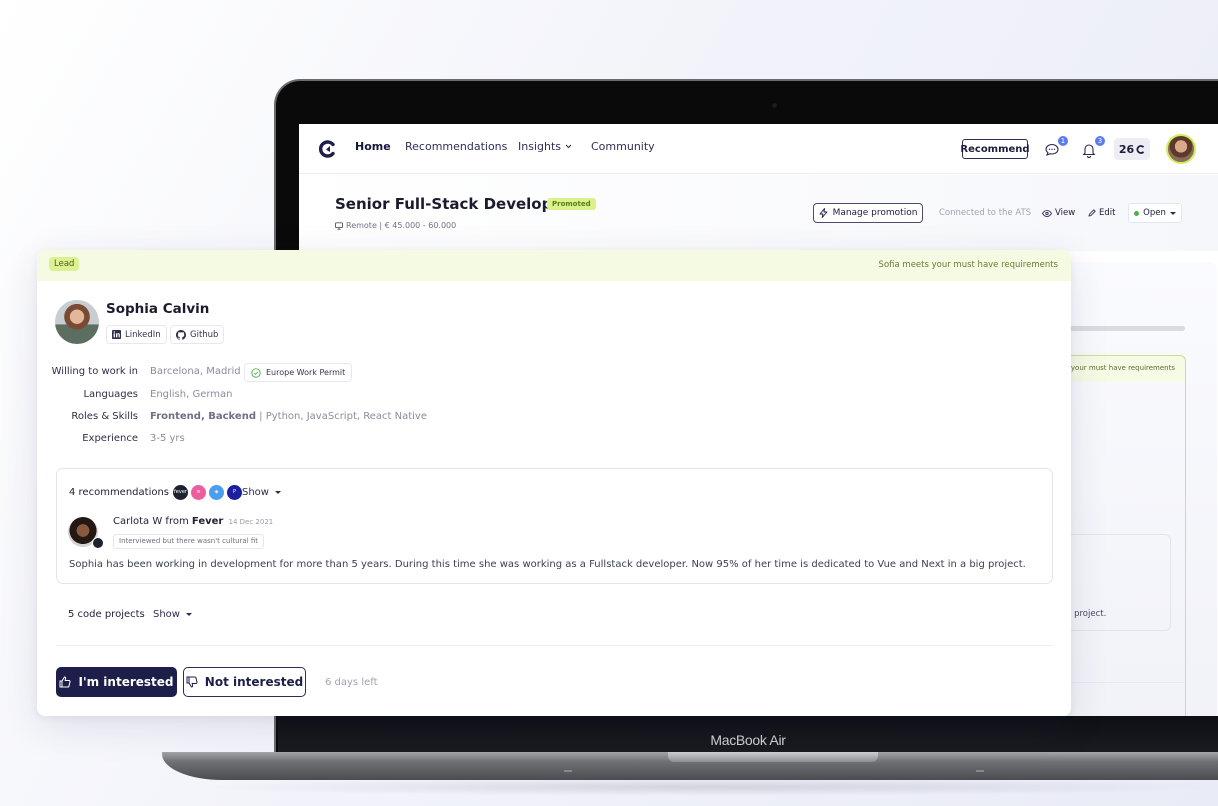 Image resolution: width=1218 pixels, height=806 pixels. I want to click on lightning-icon, so click(823, 213).